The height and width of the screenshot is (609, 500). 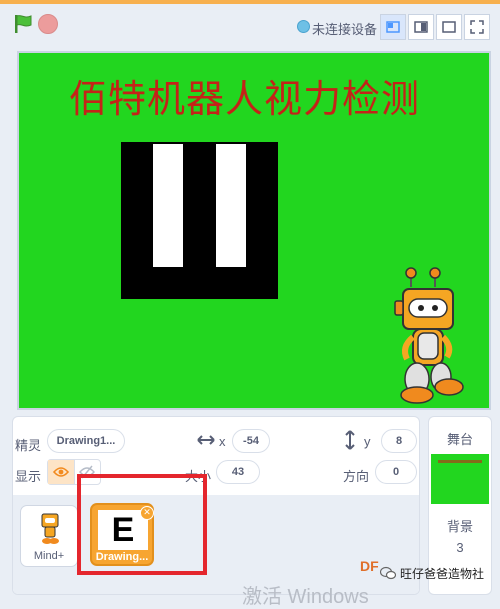 I want to click on y-input: 8, so click(x=399, y=441).